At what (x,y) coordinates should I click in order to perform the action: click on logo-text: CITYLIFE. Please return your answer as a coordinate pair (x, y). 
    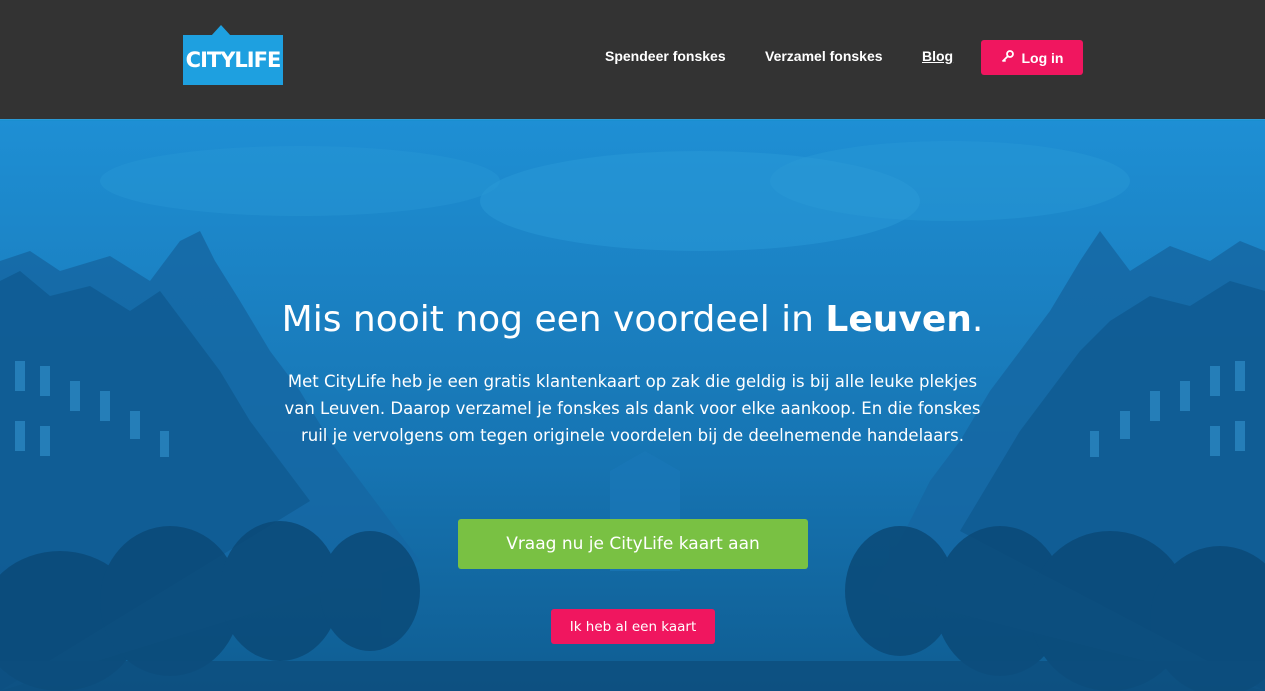
    Looking at the image, I should click on (233, 60).